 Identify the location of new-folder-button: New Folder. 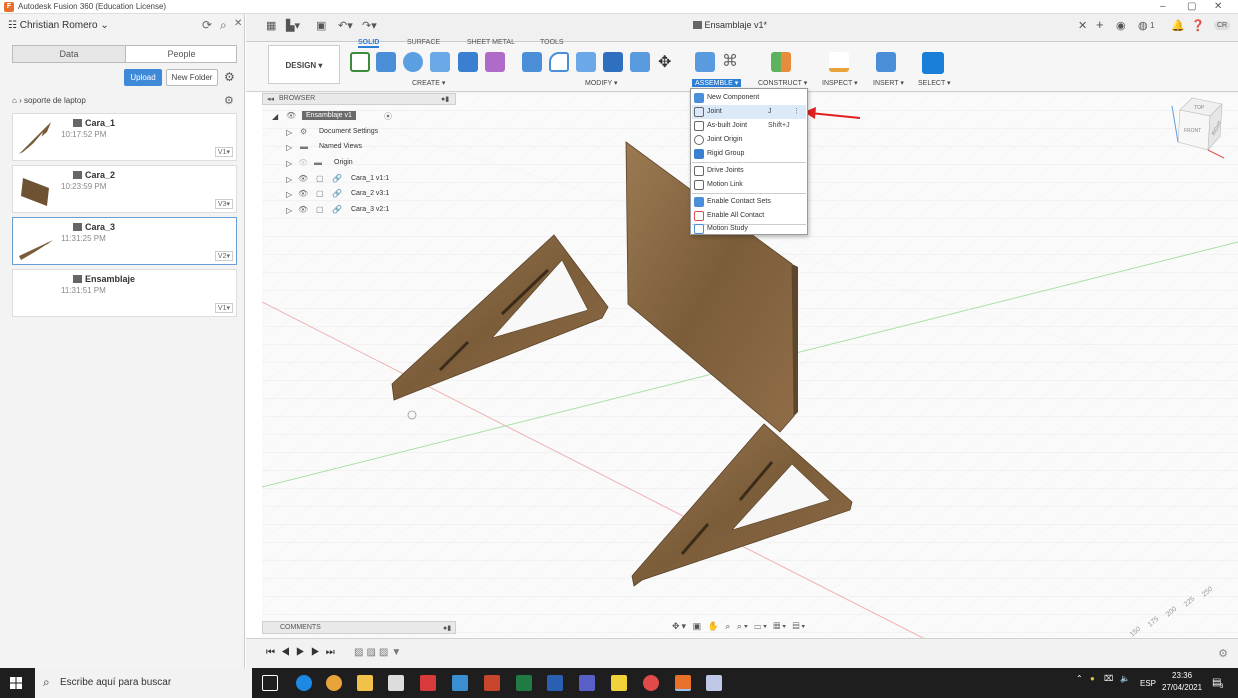
(192, 77).